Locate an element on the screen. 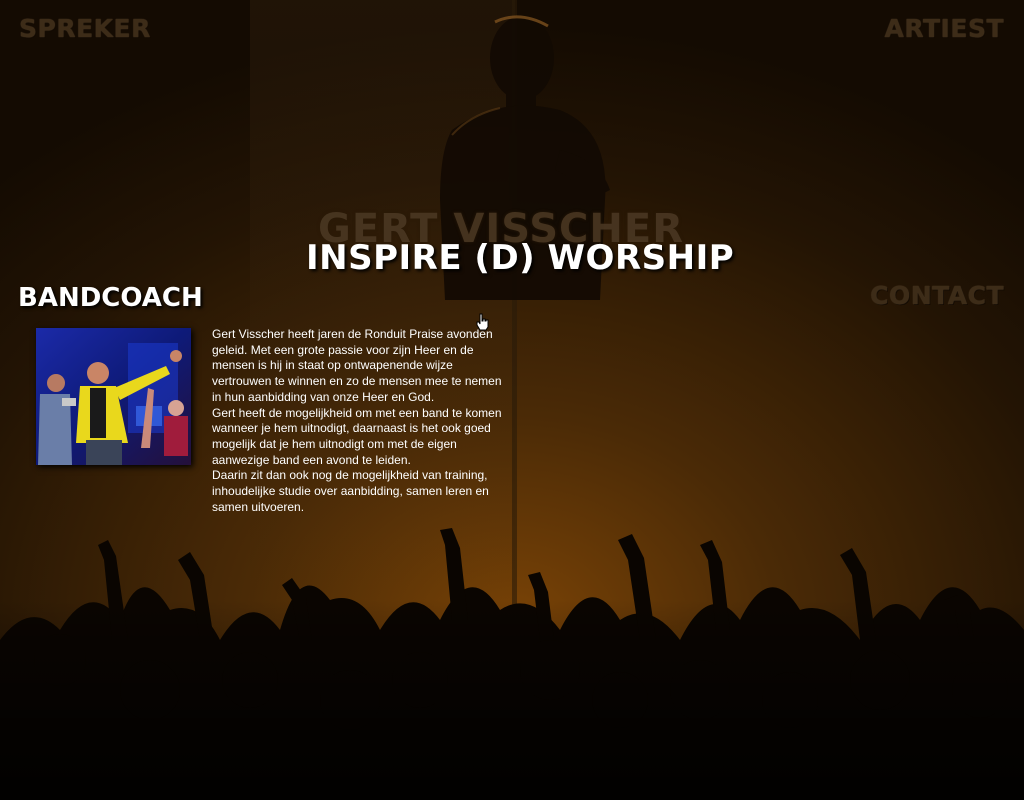 The height and width of the screenshot is (800, 1024). hand-pointer-icon is located at coordinates (482, 322).